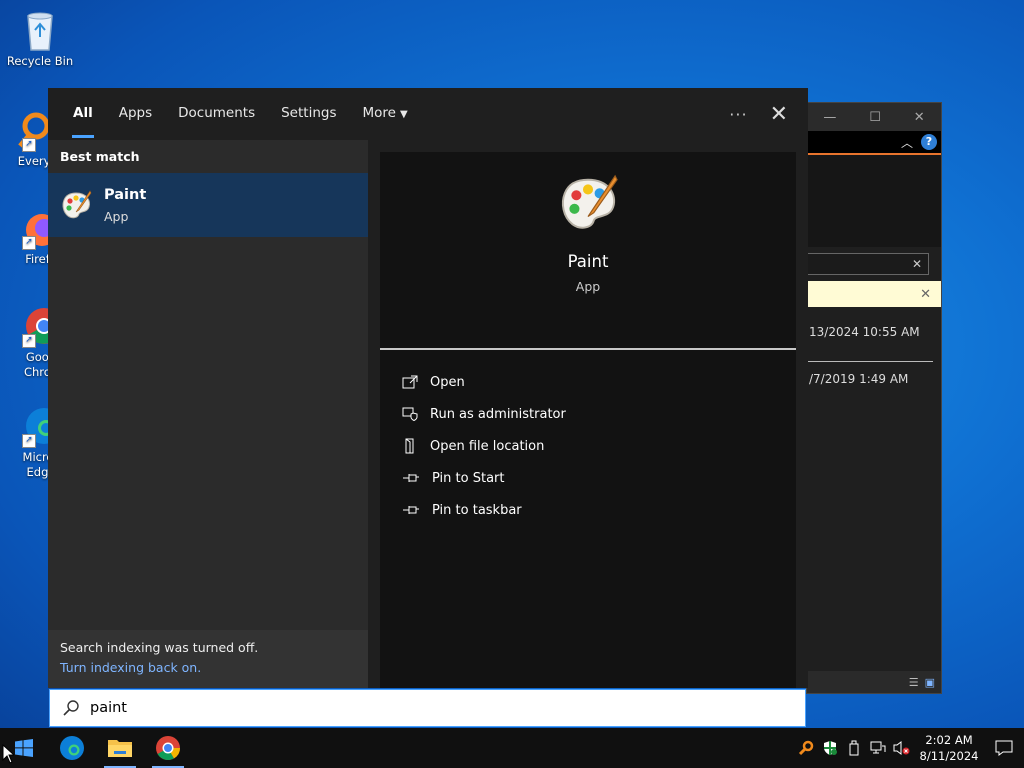 The image size is (1024, 768). What do you see at coordinates (930, 682) in the screenshot?
I see `large-icons-view-icon: ▣` at bounding box center [930, 682].